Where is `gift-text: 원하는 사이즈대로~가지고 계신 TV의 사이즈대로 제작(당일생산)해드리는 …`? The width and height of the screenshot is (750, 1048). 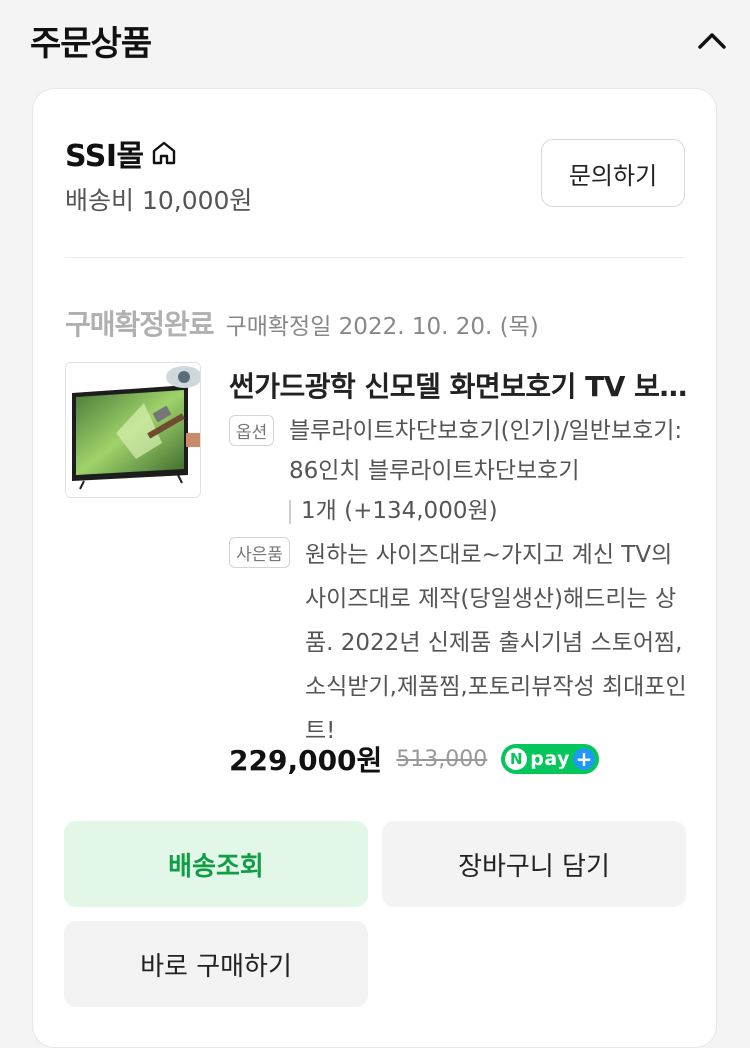
gift-text: 원하는 사이즈대로~가지고 계신 TV의 사이즈대로 제작(당일생산)해드리는 … is located at coordinates (496, 643).